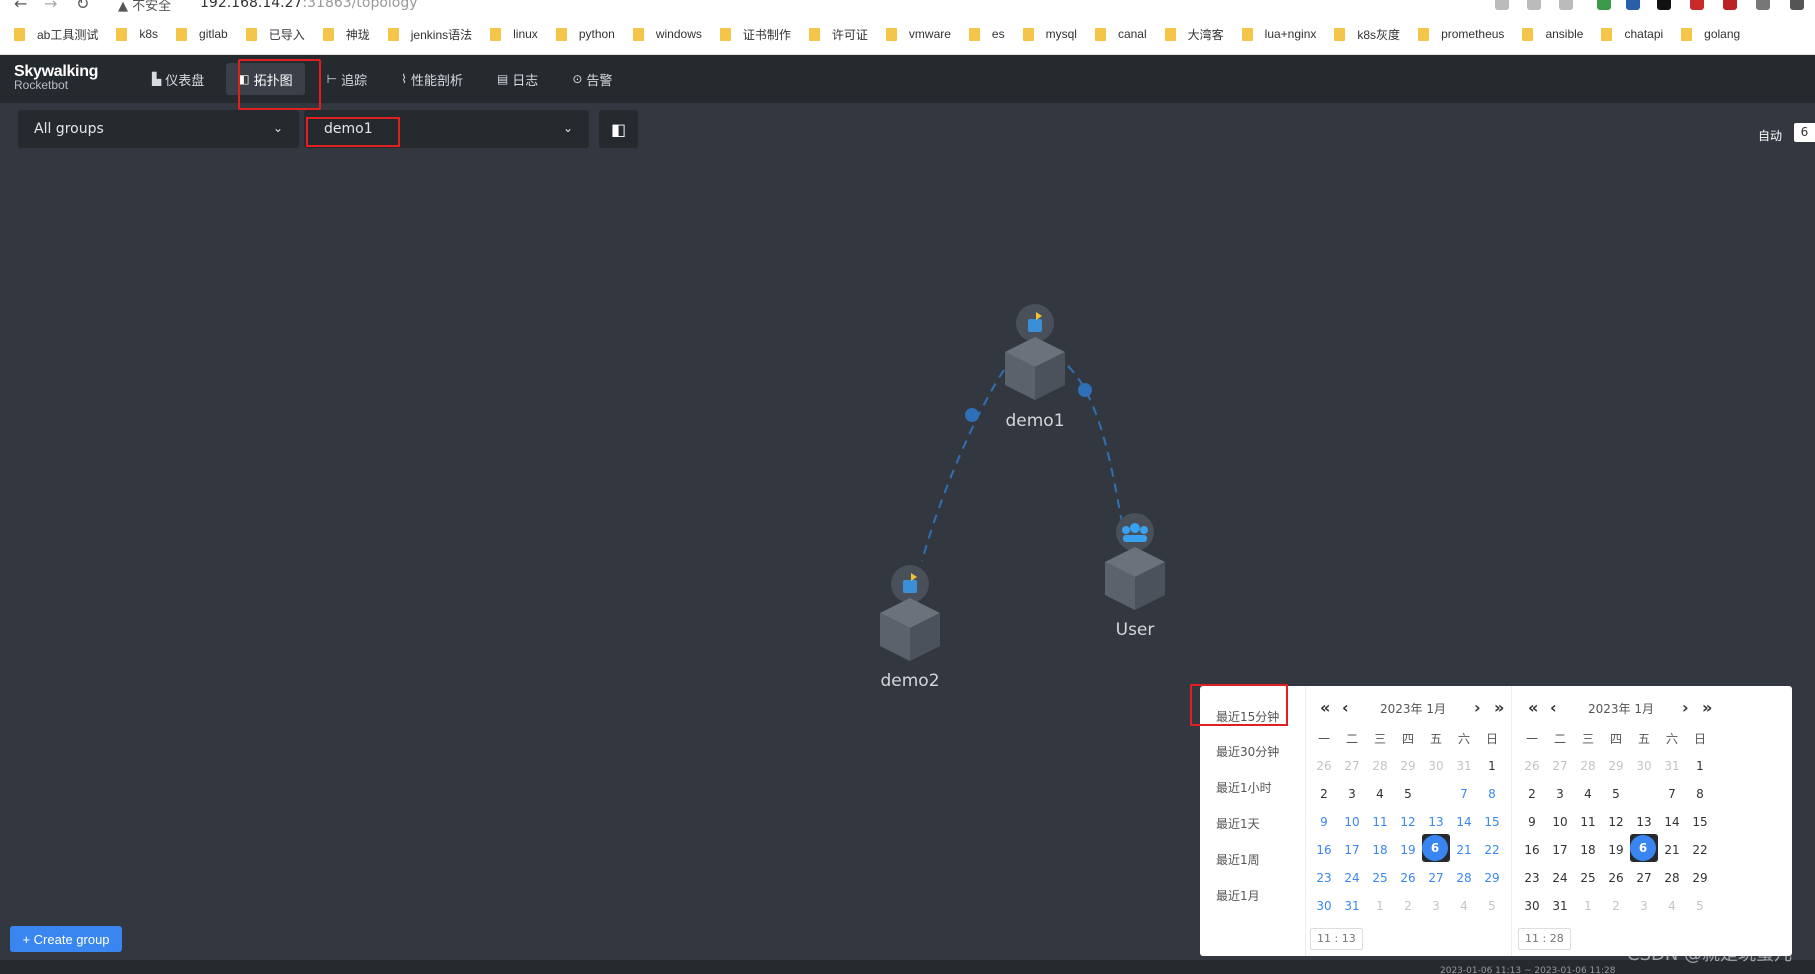 This screenshot has width=1815, height=974. I want to click on bookmark-item: chatapi, so click(1632, 34).